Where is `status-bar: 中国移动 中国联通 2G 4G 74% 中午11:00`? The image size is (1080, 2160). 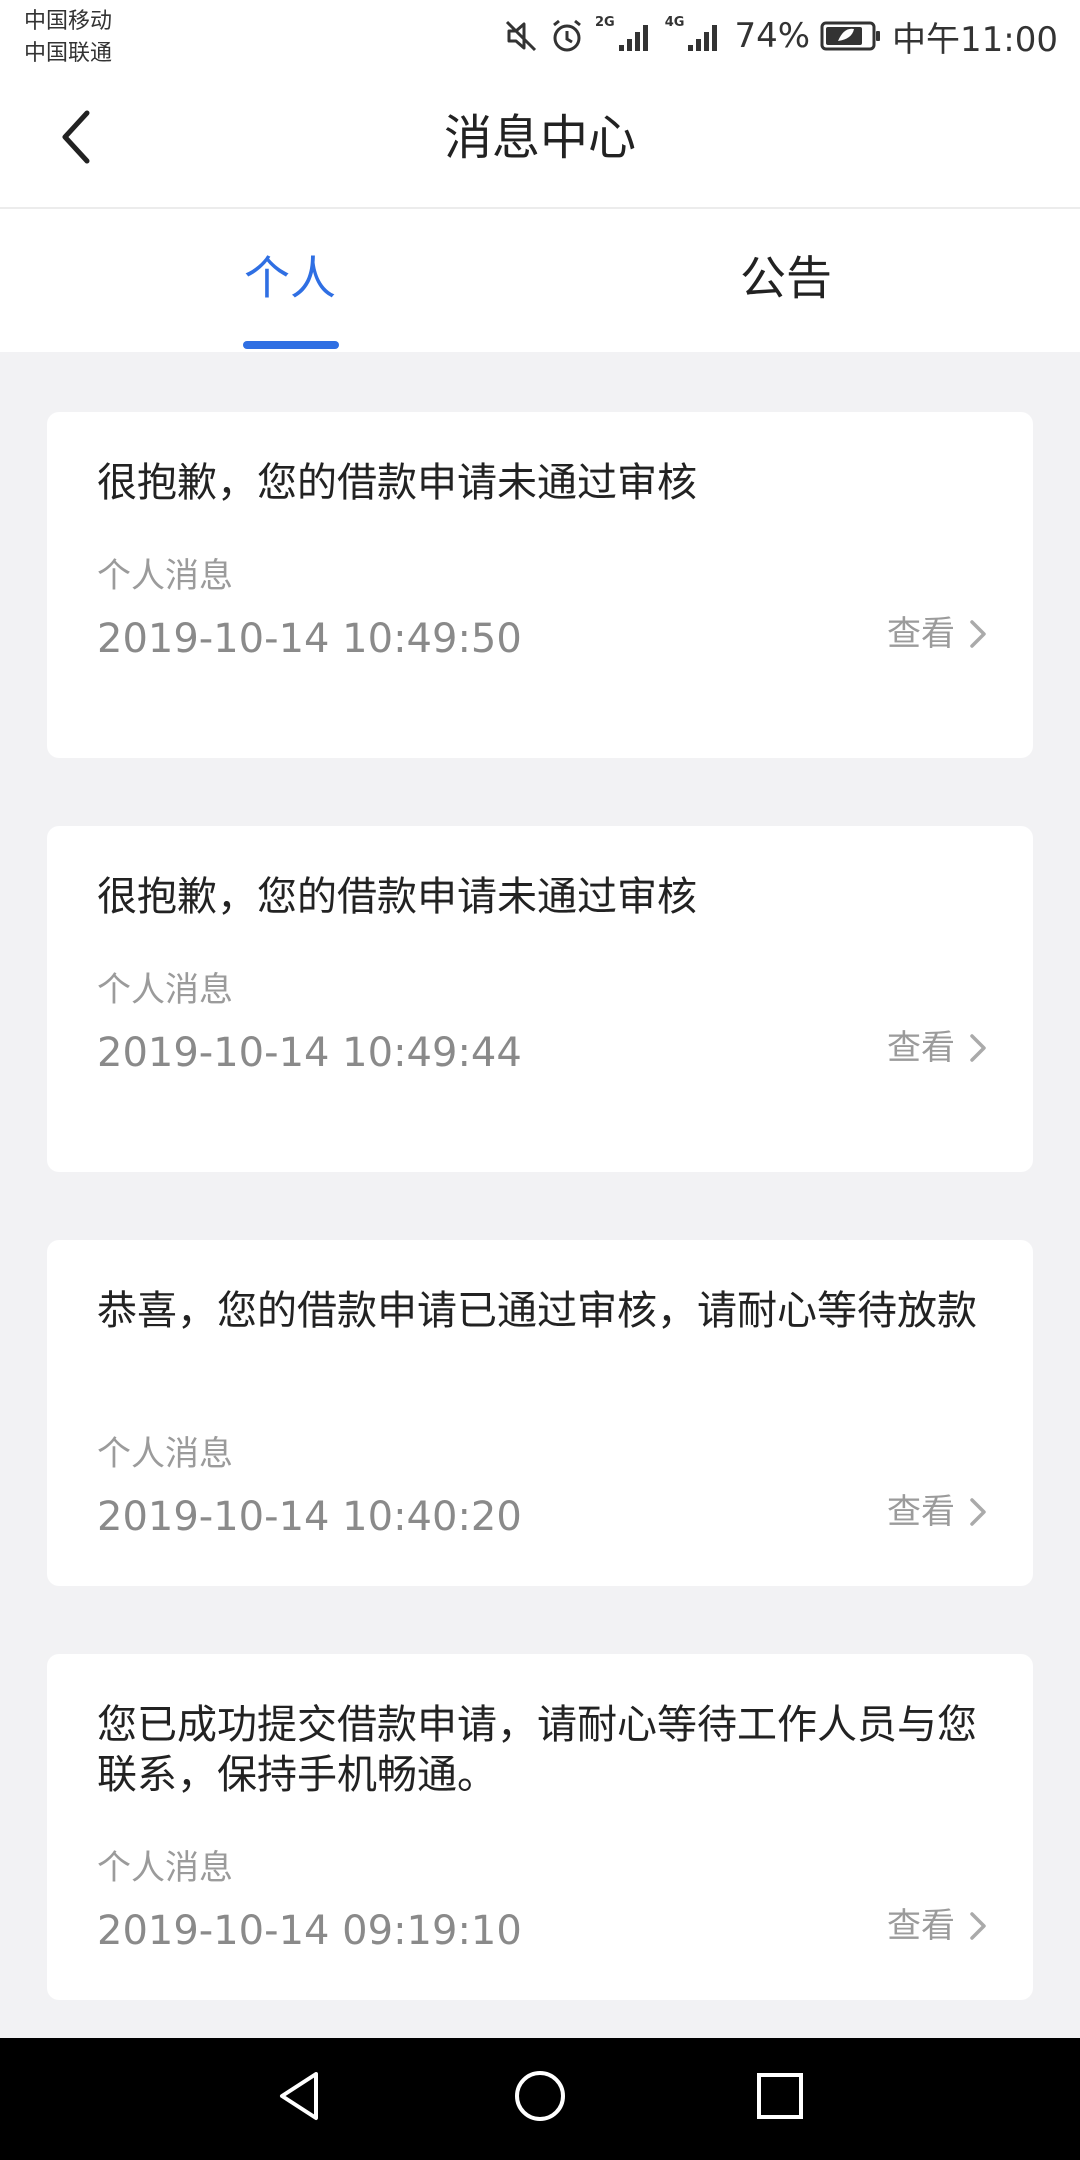
status-bar: 中国移动 中国联通 2G 4G 74% 中午11:00 is located at coordinates (540, 36).